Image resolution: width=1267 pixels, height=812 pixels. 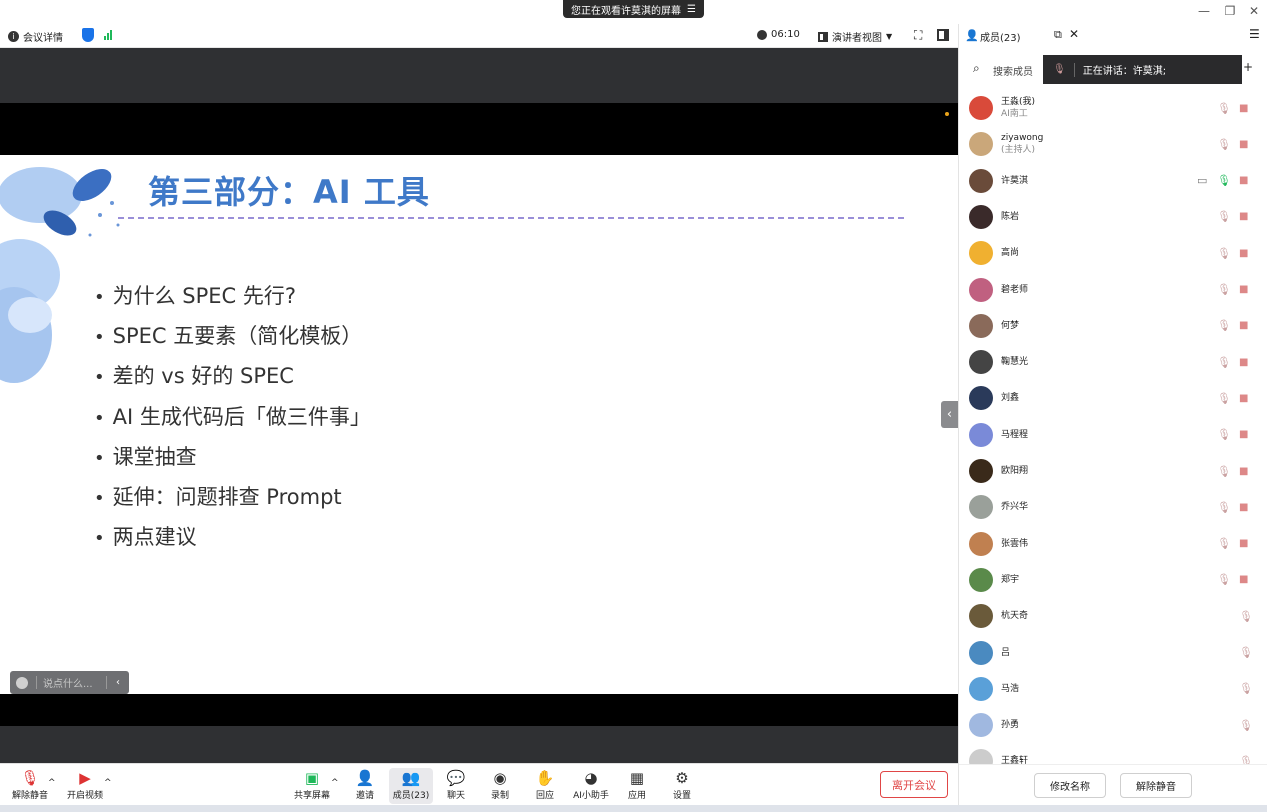 I want to click on member-row: 马浩 🎙, so click(x=1113, y=689).